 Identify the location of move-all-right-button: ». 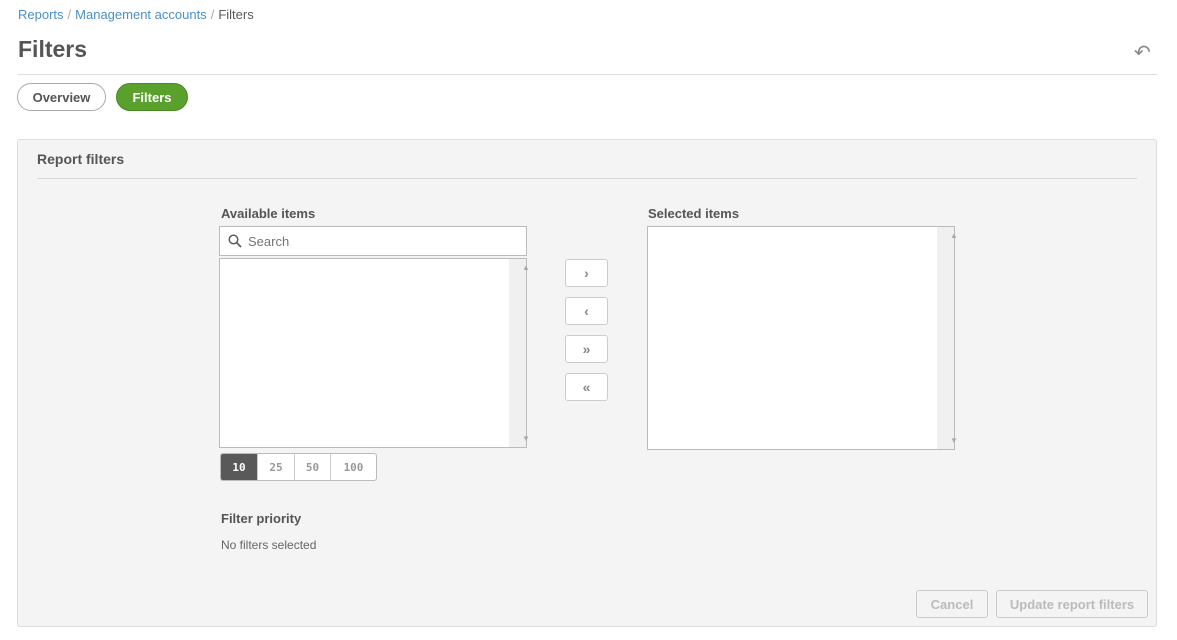
(586, 349).